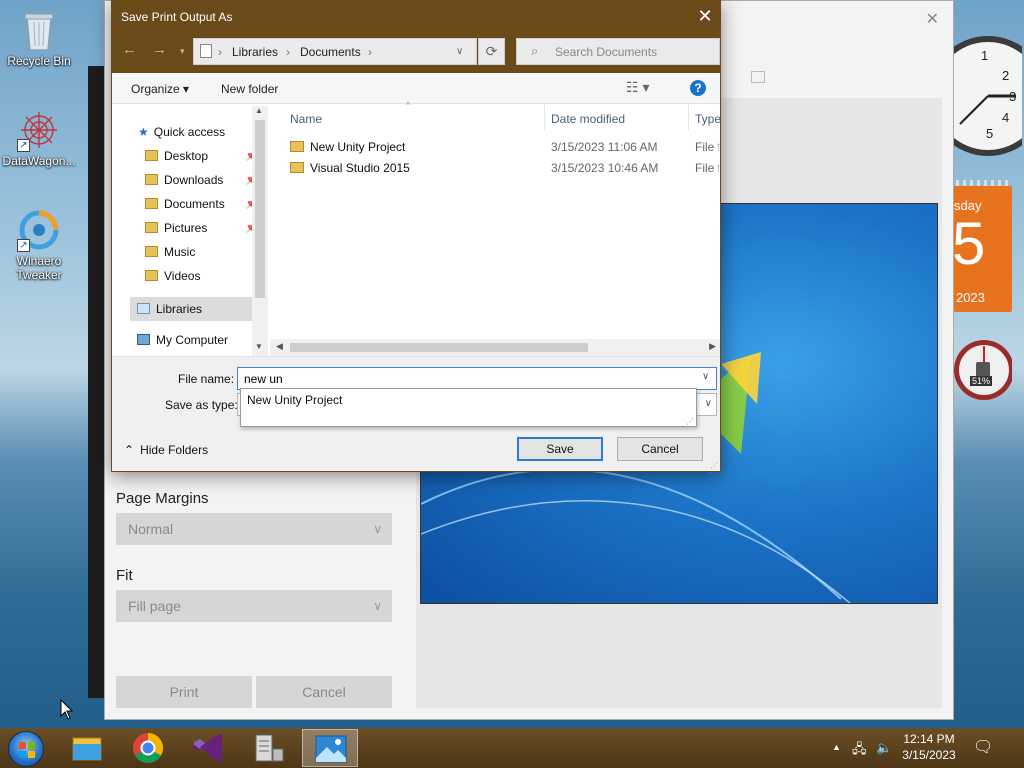  I want to click on file-date: 3/15/2023 11:06 AM, so click(604, 147).